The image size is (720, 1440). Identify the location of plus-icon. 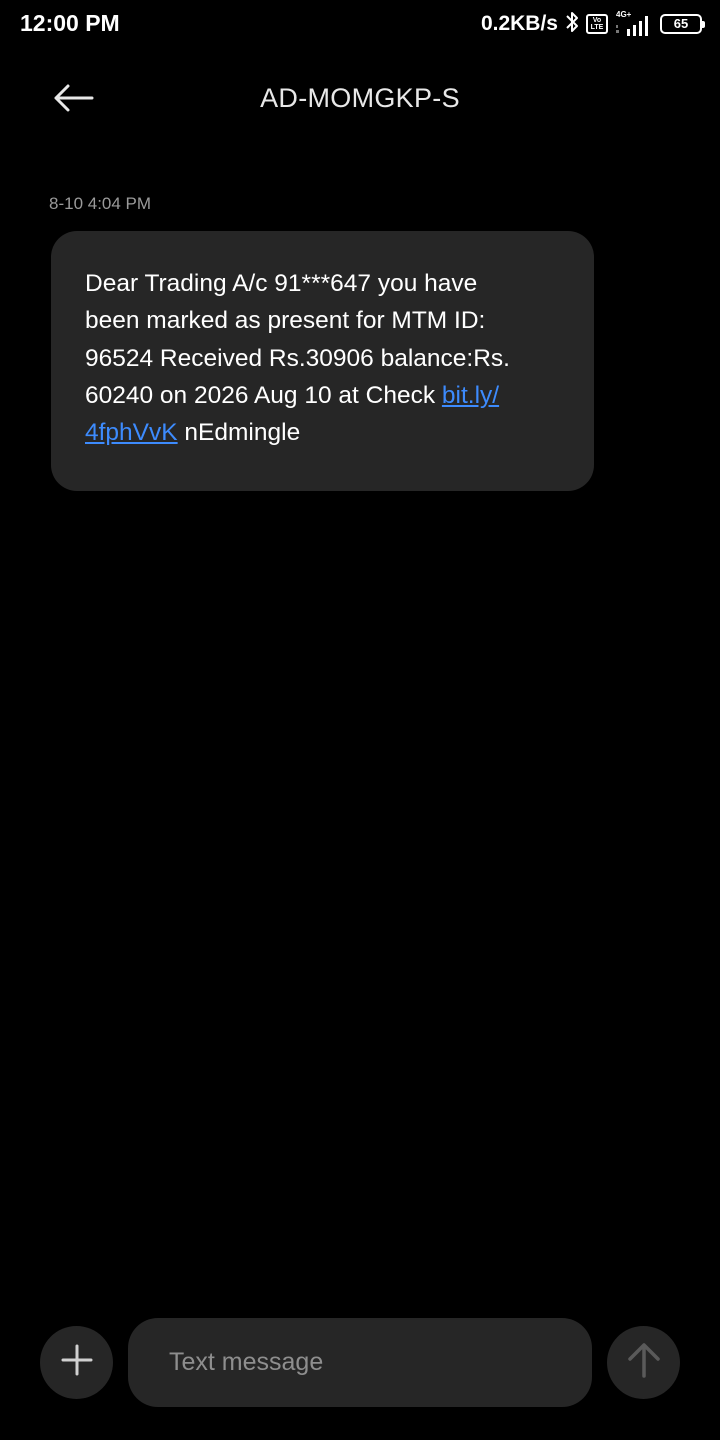
(77, 1362).